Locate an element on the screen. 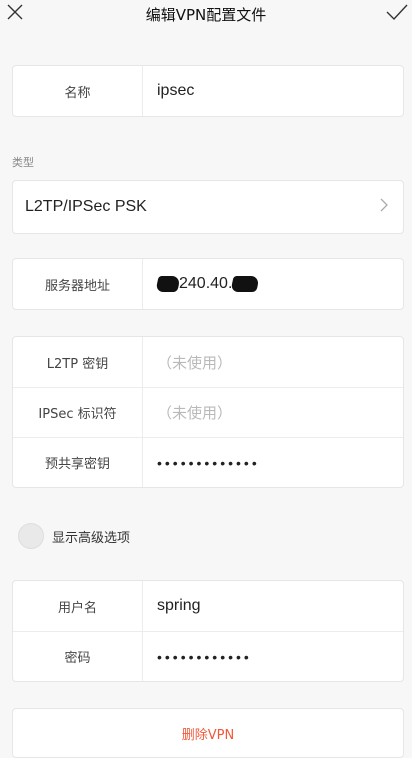 The width and height of the screenshot is (412, 758). server-card: 服务器地址 240.40. is located at coordinates (208, 284).